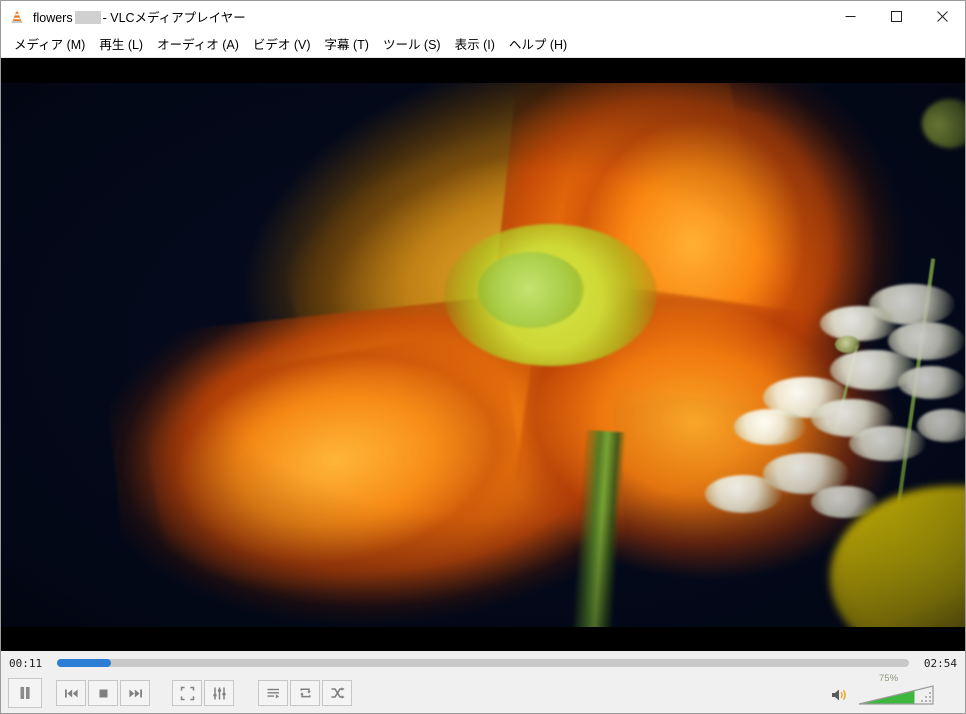  I want to click on play-pause-button, so click(25, 693).